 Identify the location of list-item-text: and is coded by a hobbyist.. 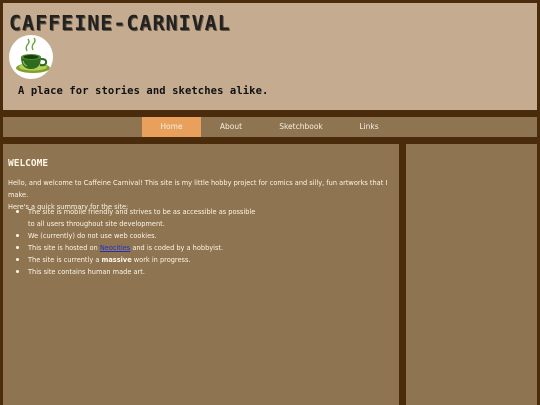
(177, 248).